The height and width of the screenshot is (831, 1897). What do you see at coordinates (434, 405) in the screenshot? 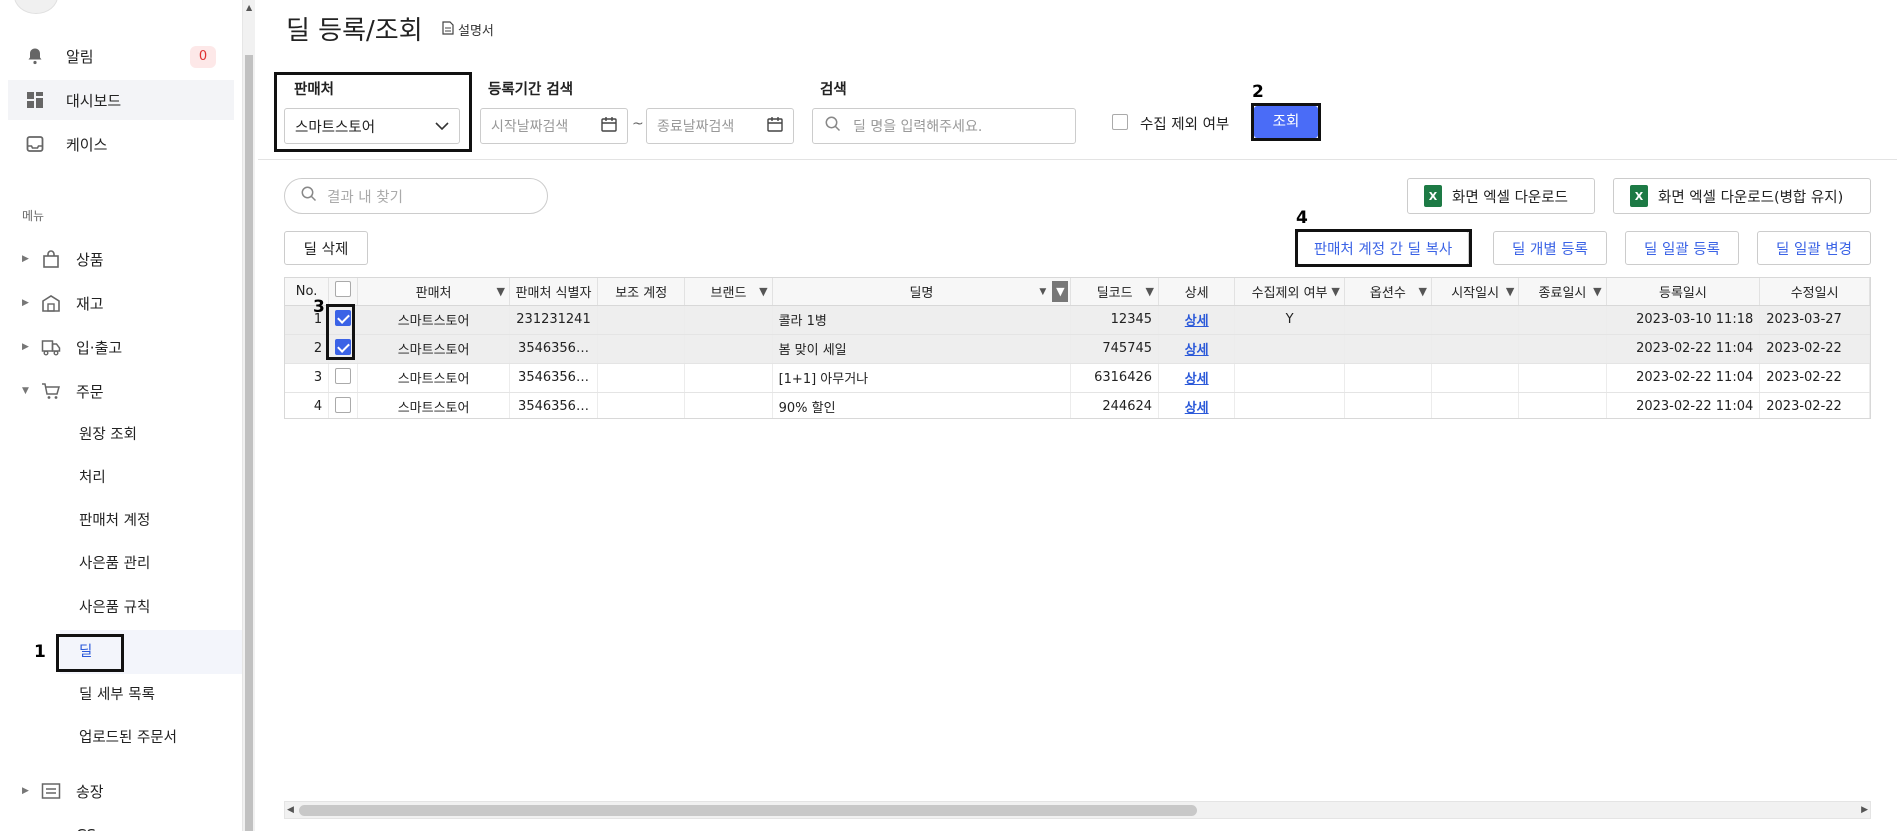
I see `cell-seller: 스마트스토어` at bounding box center [434, 405].